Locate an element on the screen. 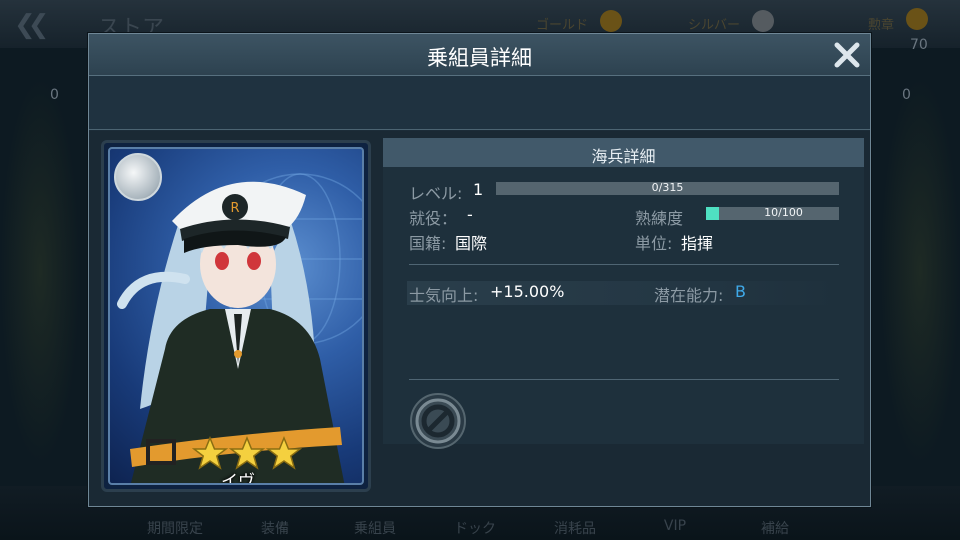 This screenshot has width=960, height=540. medal-icon is located at coordinates (917, 19).